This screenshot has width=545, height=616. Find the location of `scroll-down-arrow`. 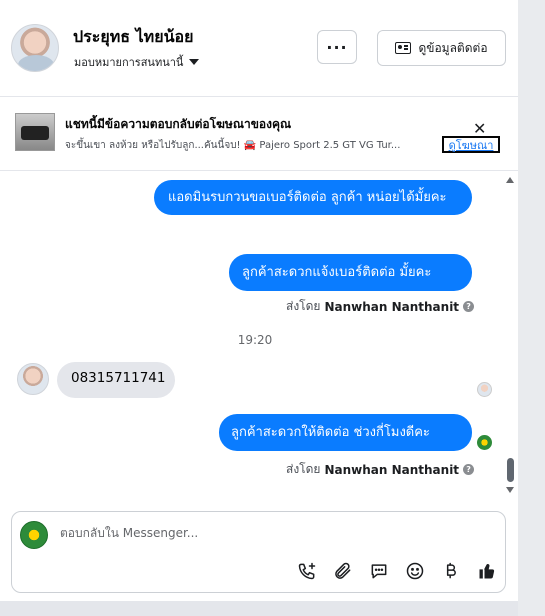

scroll-down-arrow is located at coordinates (510, 490).